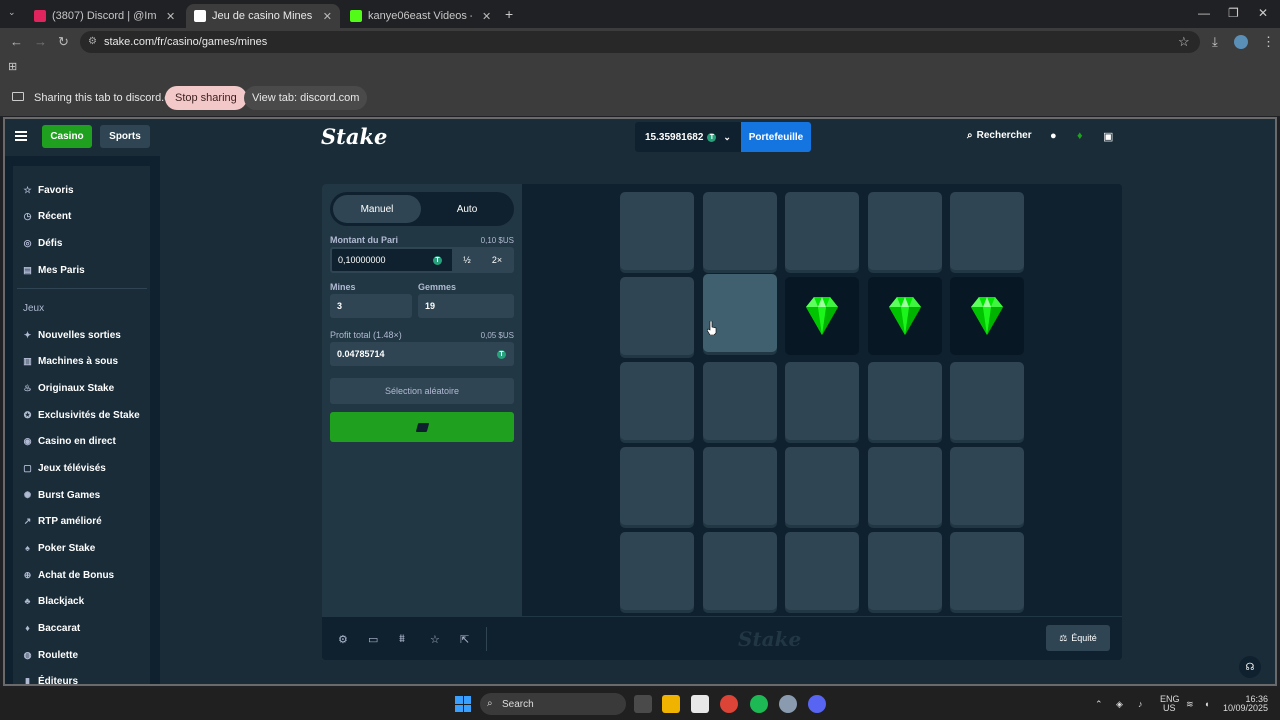  I want to click on favorite-star-icon: ☆, so click(435, 639).